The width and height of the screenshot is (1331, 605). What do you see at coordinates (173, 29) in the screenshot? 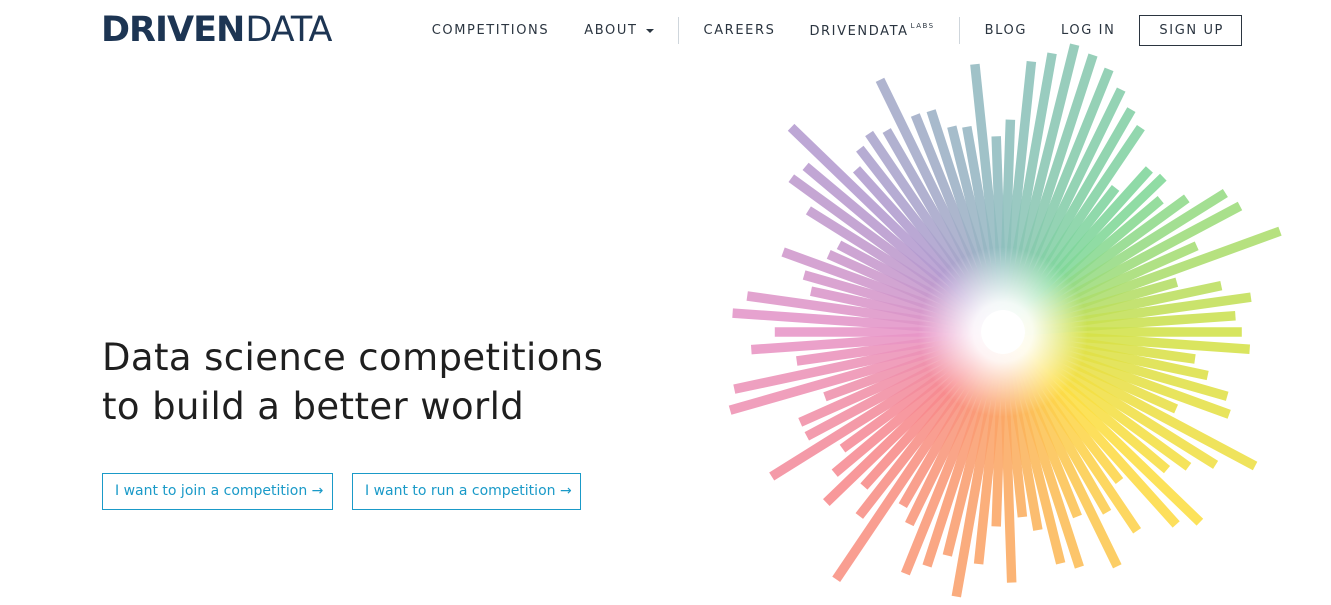
I see `logo-driven-text: DRIVEN` at bounding box center [173, 29].